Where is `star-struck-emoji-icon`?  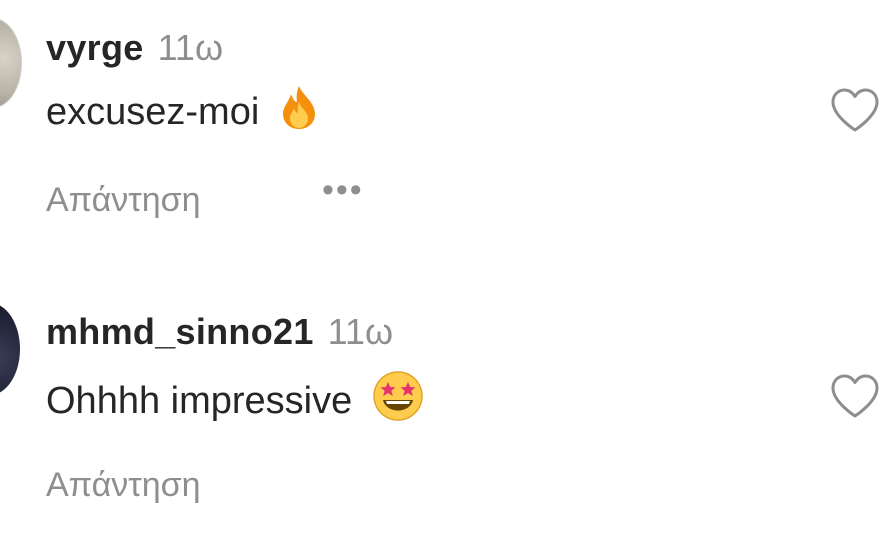
star-struck-emoji-icon is located at coordinates (398, 400).